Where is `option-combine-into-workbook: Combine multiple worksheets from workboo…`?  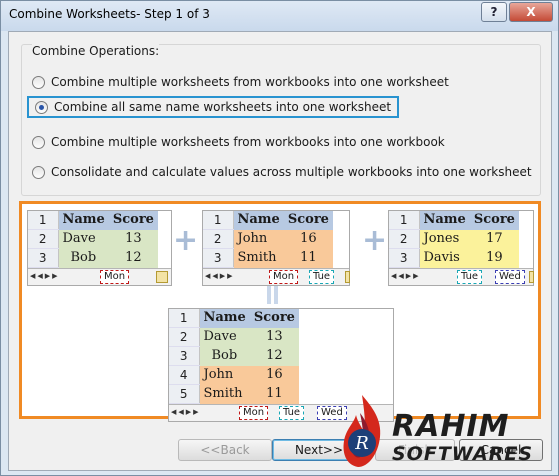 option-combine-into-workbook: Combine multiple worksheets from workboo… is located at coordinates (238, 142).